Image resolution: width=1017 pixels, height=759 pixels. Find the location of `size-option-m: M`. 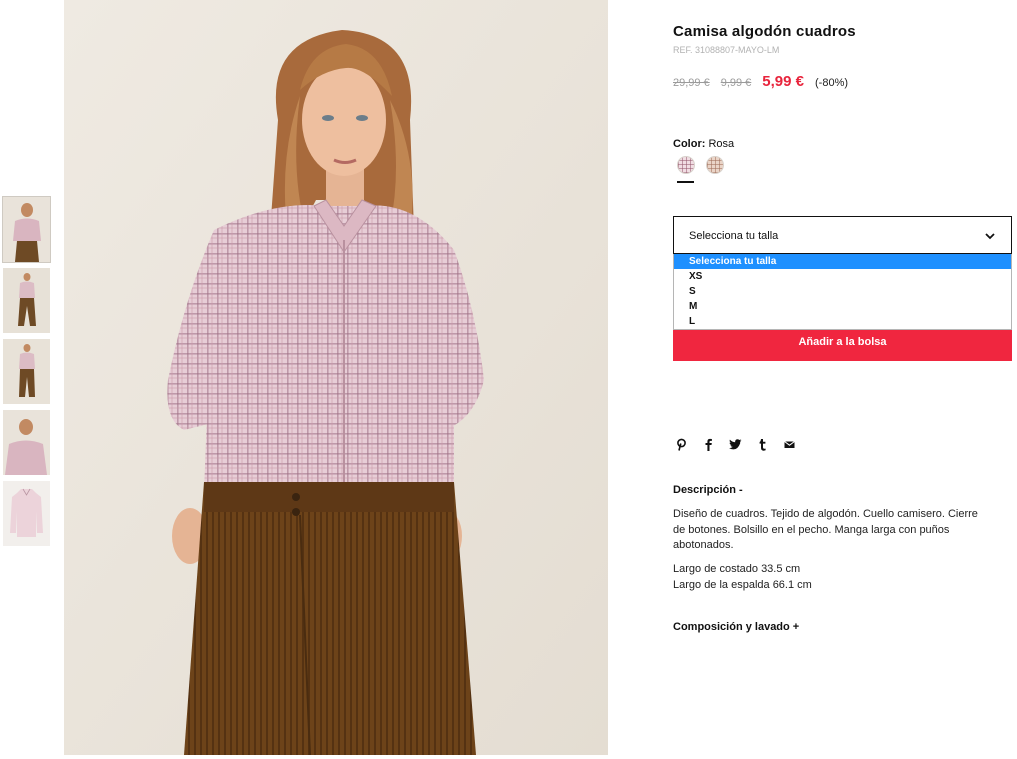

size-option-m: M is located at coordinates (842, 306).